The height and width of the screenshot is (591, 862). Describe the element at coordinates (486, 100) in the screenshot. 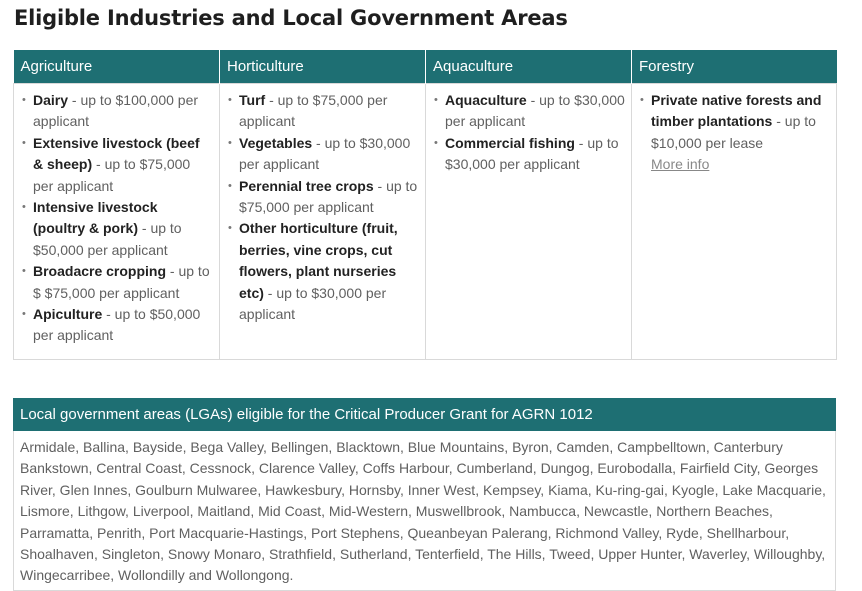

I see `item-name: Aquaculture` at that location.